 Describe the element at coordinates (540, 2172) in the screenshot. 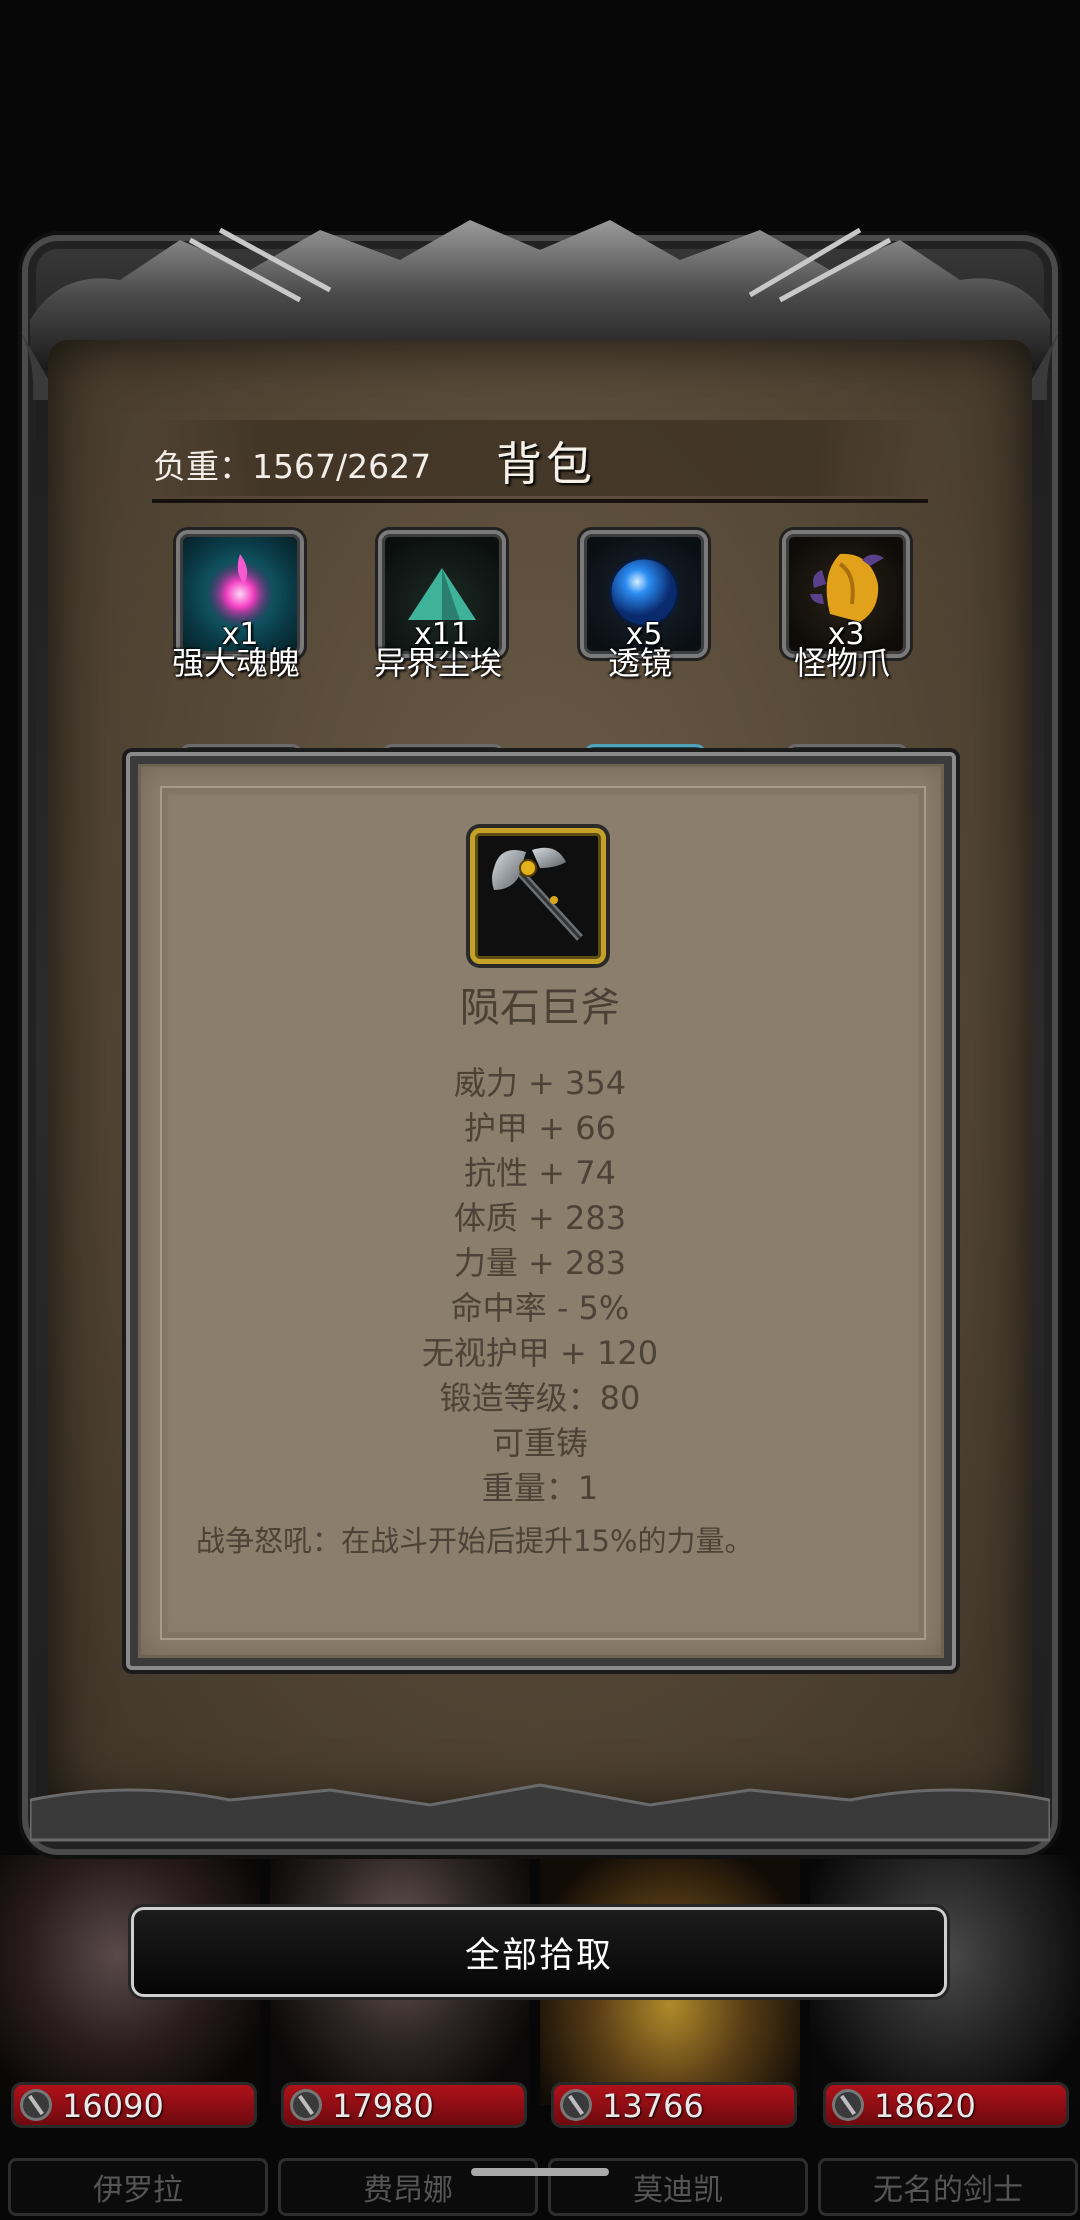

I see `home-indicator` at that location.